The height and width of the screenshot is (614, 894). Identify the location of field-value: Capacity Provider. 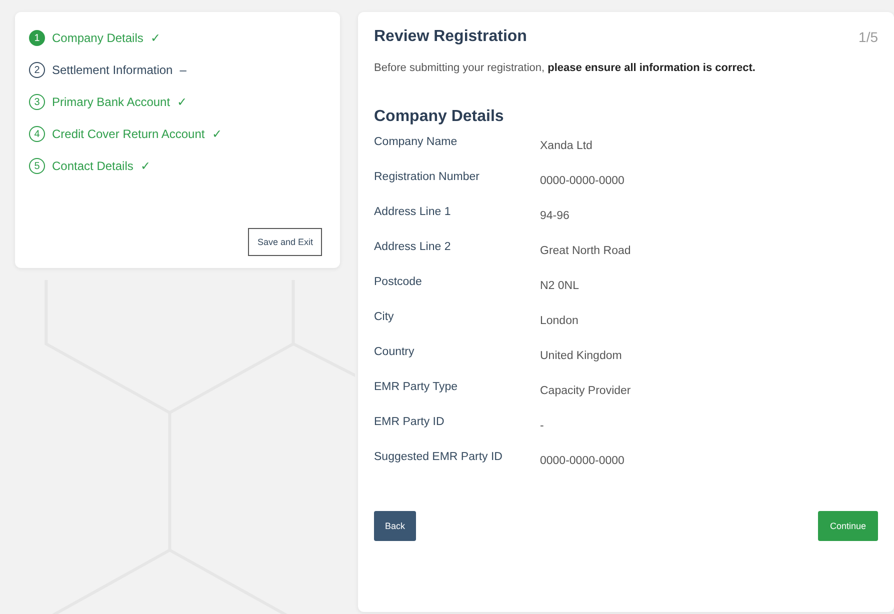
(585, 390).